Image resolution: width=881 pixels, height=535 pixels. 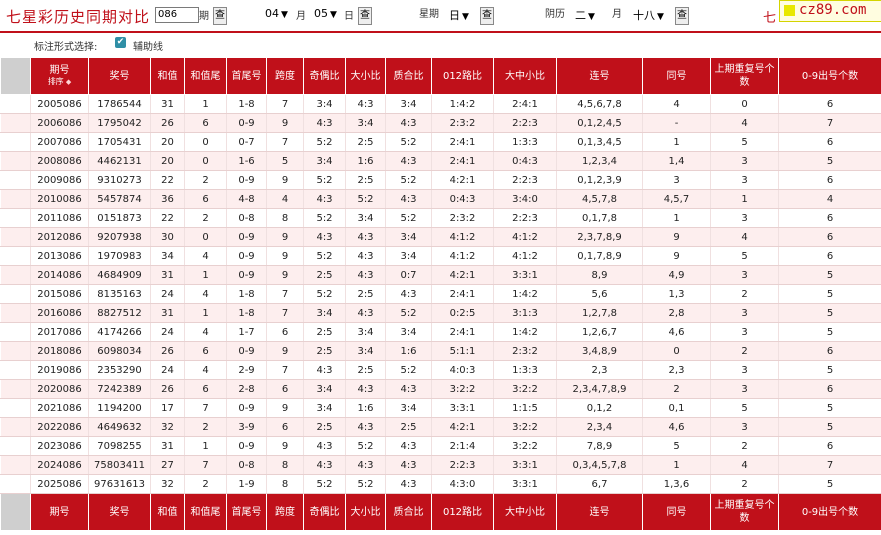 What do you see at coordinates (325, 13) in the screenshot?
I see `day-select: 05 ▼` at bounding box center [325, 13].